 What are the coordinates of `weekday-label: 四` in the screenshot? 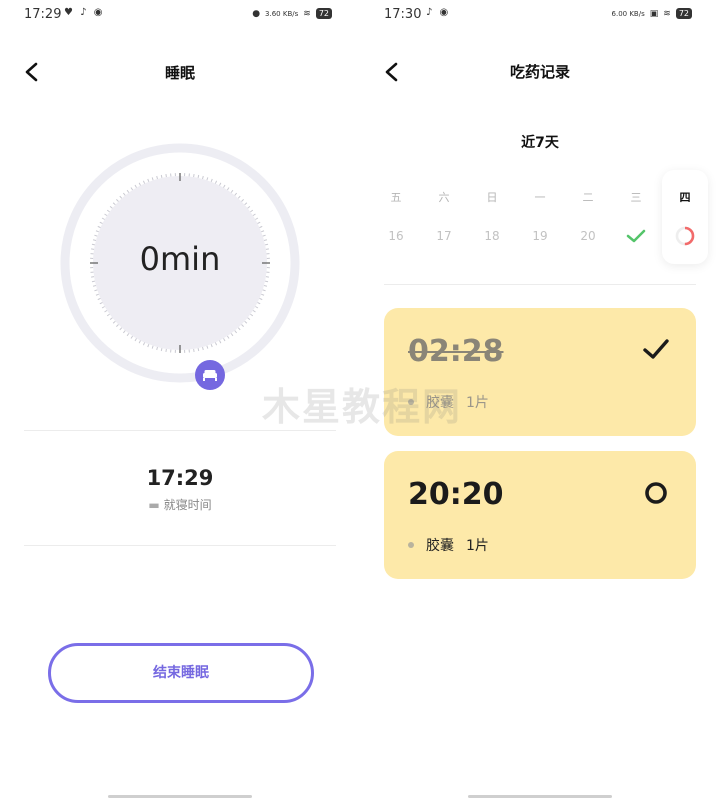 It's located at (685, 197).